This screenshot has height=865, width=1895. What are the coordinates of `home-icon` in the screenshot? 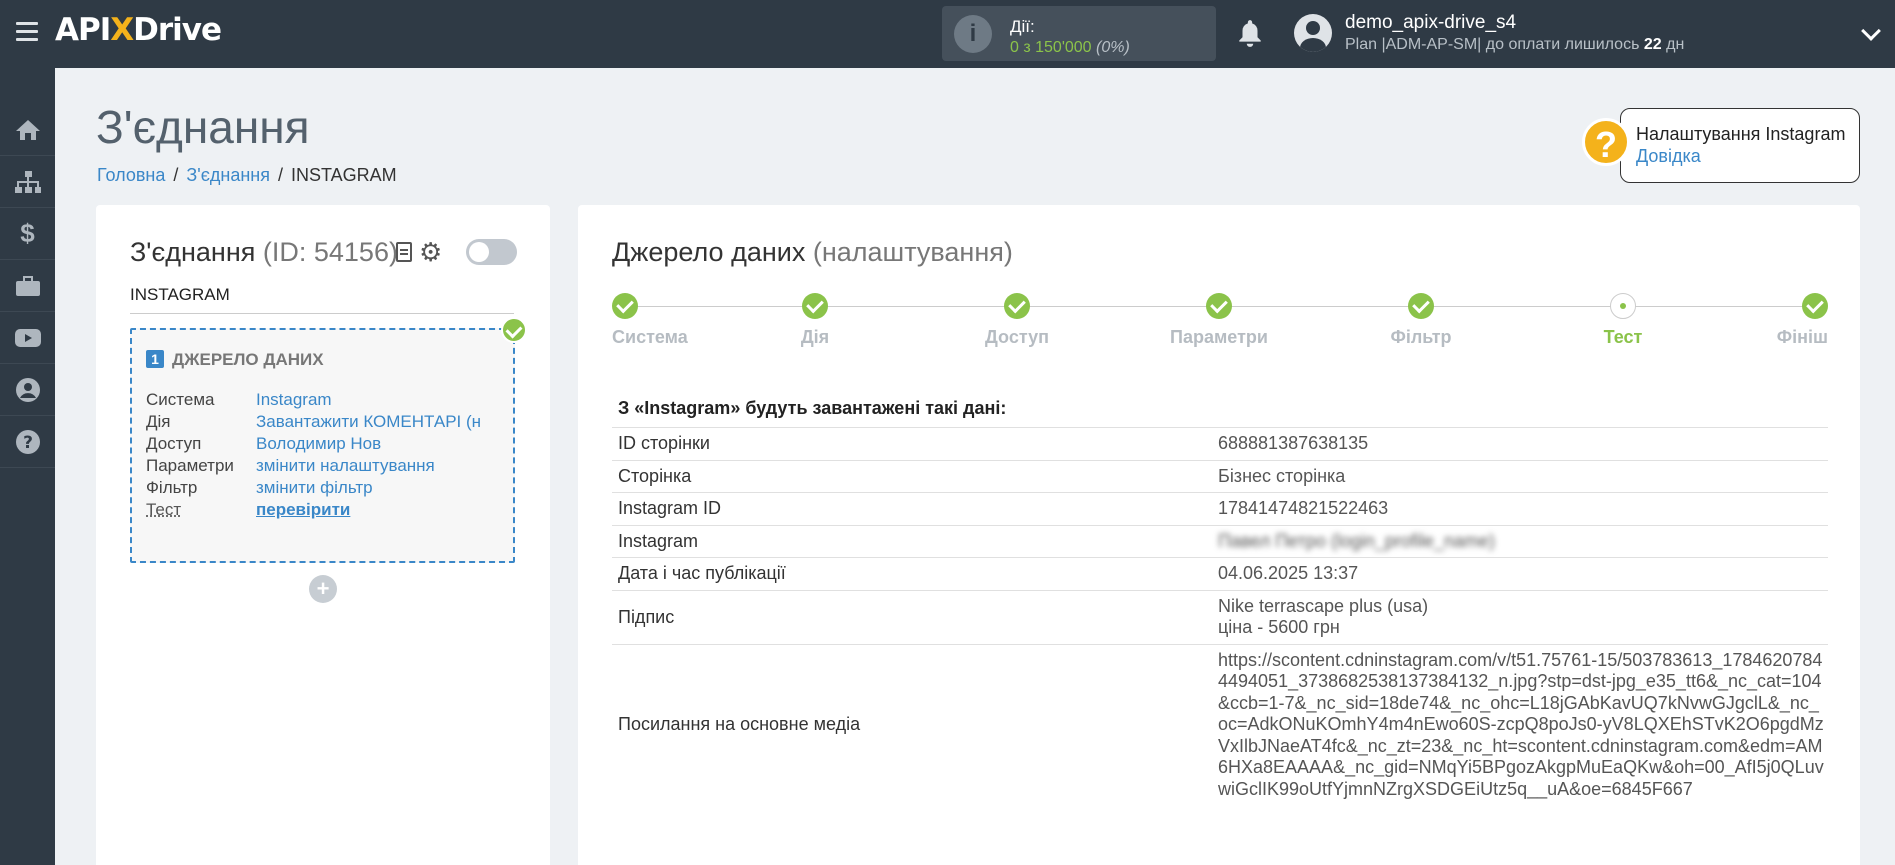 It's located at (27, 130).